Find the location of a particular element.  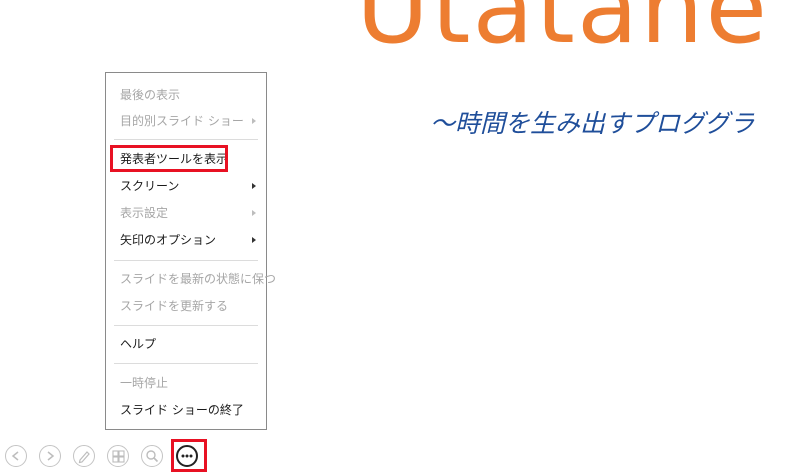

menu-item-label: 表示設定 is located at coordinates (144, 213).